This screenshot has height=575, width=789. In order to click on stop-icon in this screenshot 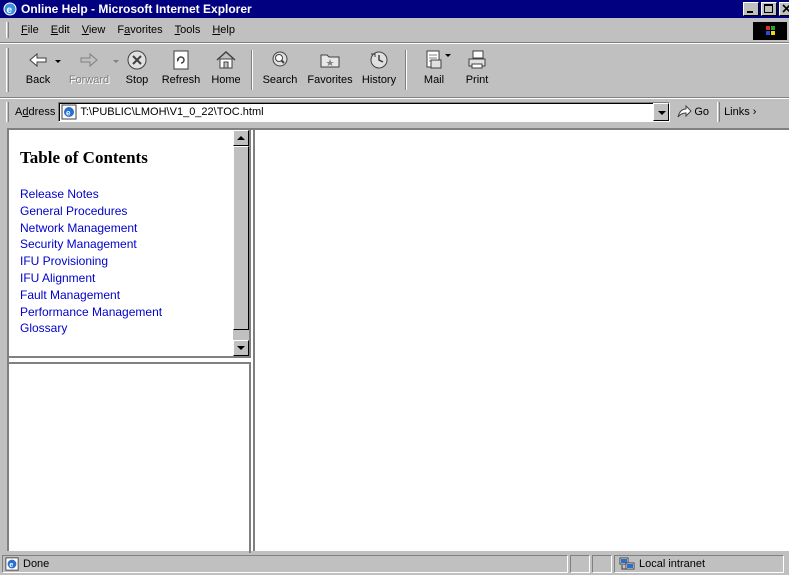, I will do `click(137, 60)`.